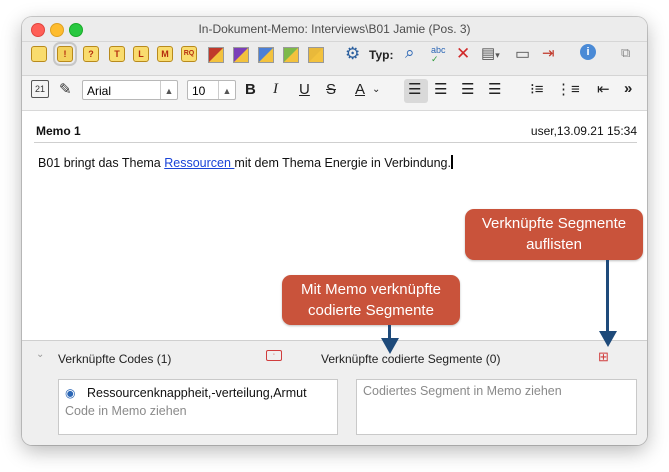 The height and width of the screenshot is (472, 669). What do you see at coordinates (216, 55) in the screenshot?
I see `memo-color-orange-icon` at bounding box center [216, 55].